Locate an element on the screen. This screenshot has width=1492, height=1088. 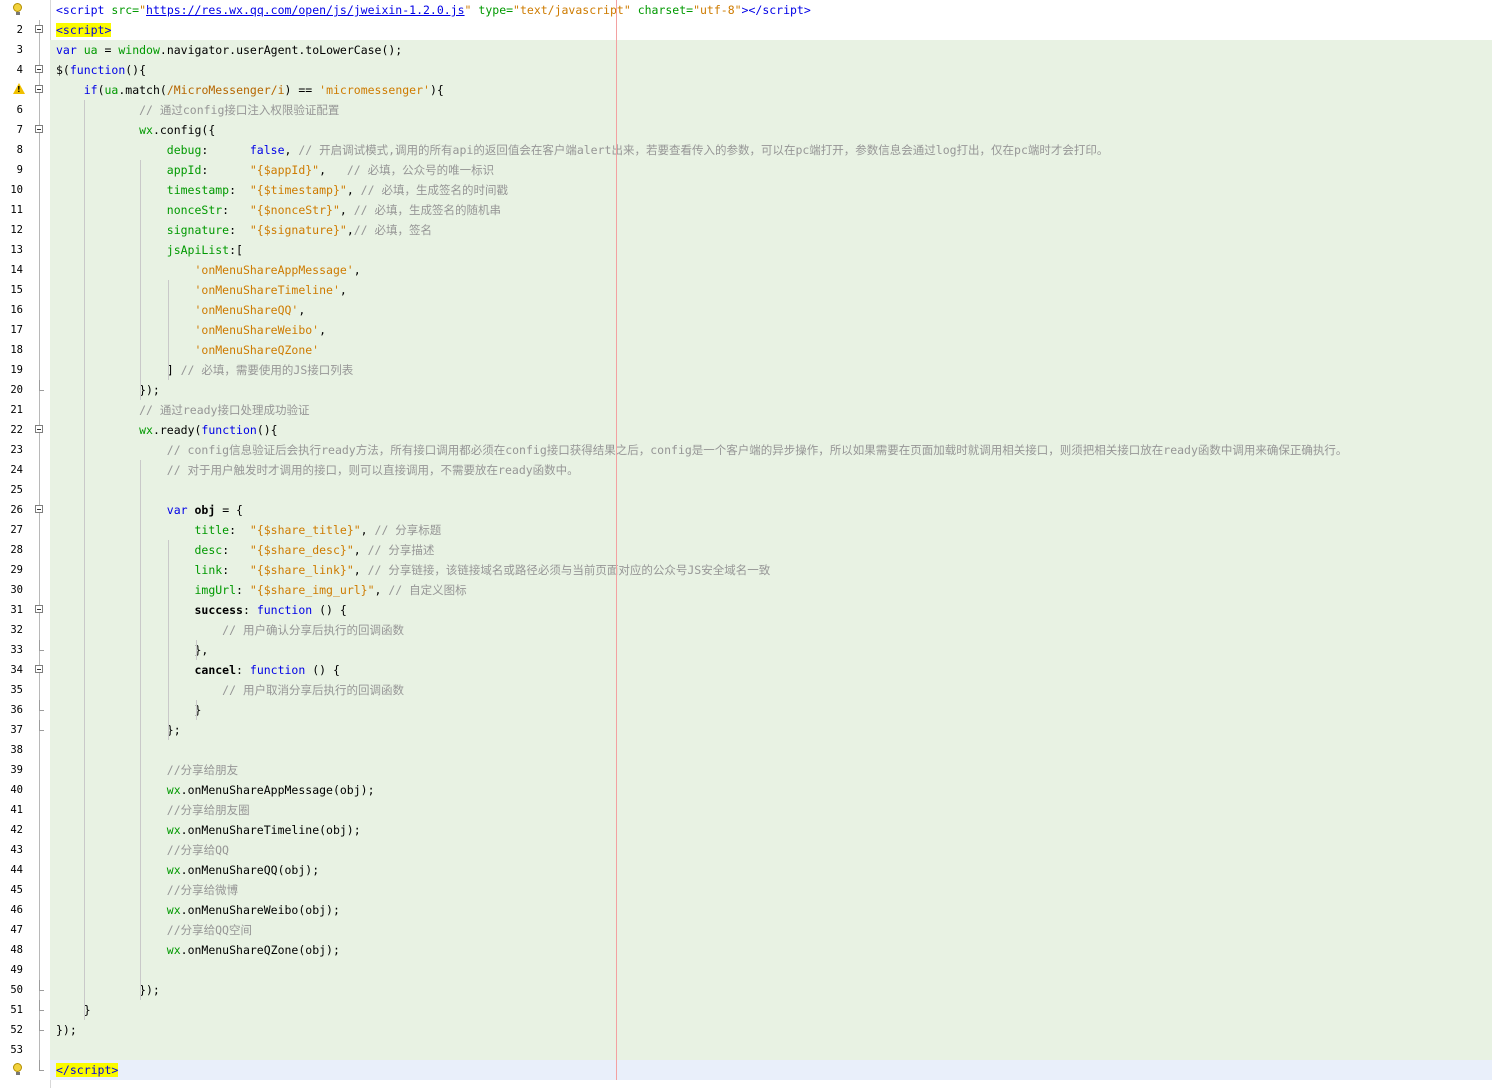
code-text: // 用户确认分享后执行的回调函数 is located at coordinates (771, 630).